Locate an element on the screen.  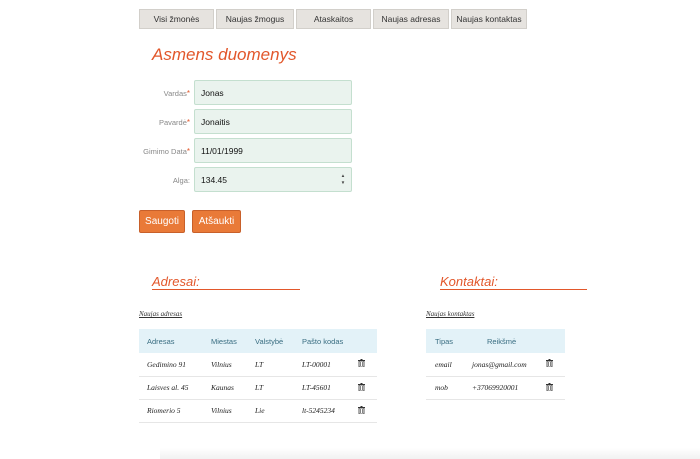
col-adresas: Adresas is located at coordinates (161, 341).